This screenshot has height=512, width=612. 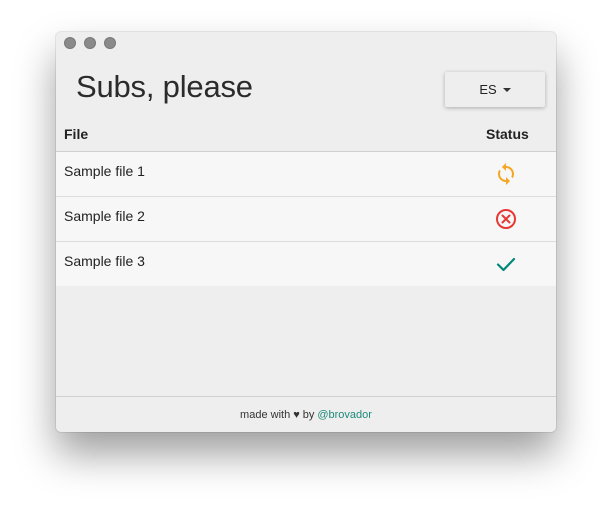 What do you see at coordinates (306, 174) in the screenshot?
I see `table-row: Sample file 1` at bounding box center [306, 174].